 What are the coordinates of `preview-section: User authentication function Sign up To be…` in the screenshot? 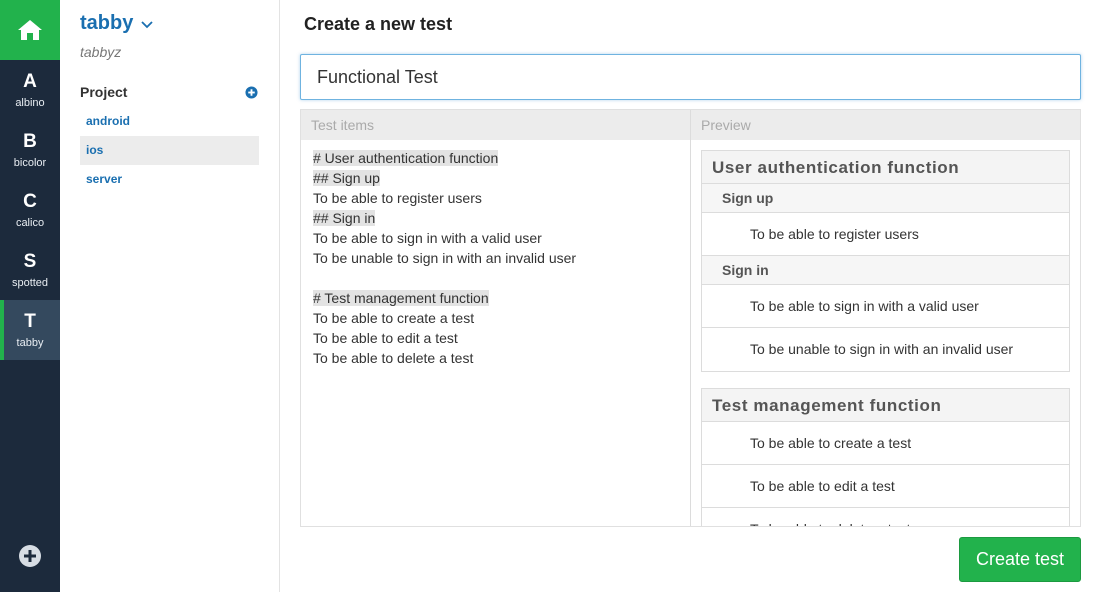 It's located at (885, 261).